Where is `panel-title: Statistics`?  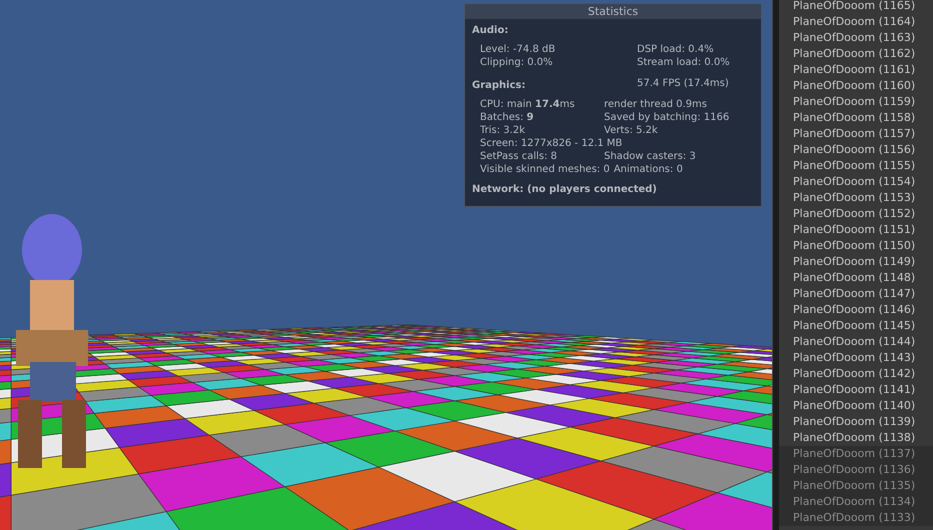 panel-title: Statistics is located at coordinates (613, 11).